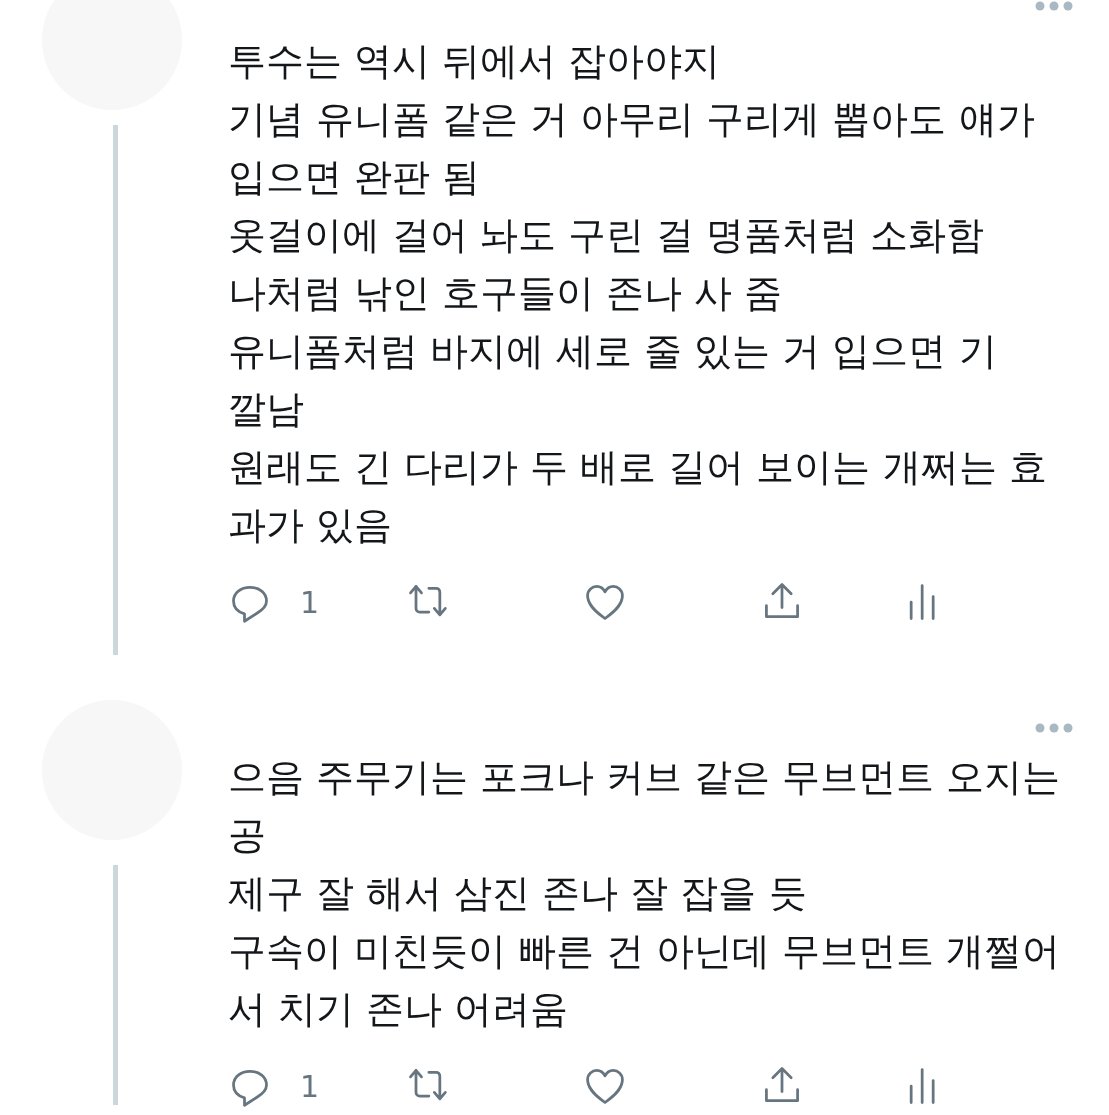 Image resolution: width=1109 pixels, height=1115 pixels. Describe the element at coordinates (355, 177) in the screenshot. I see `tweet-text: 입으면 완판 됨` at that location.